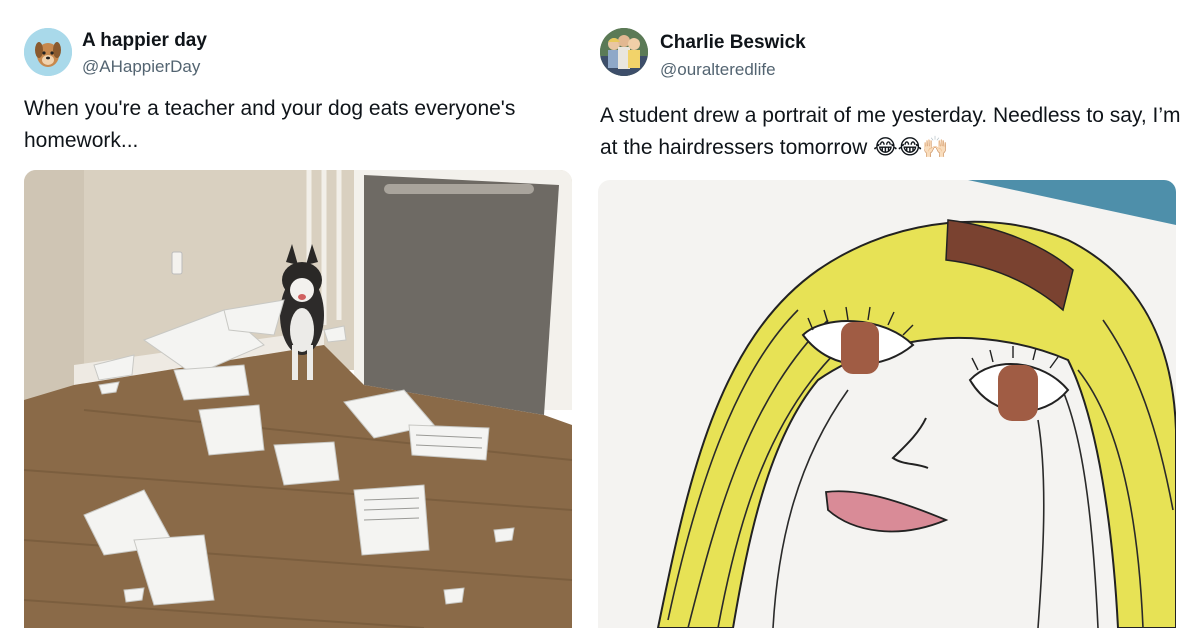  I want to click on family-avatar-icon, so click(624, 52).